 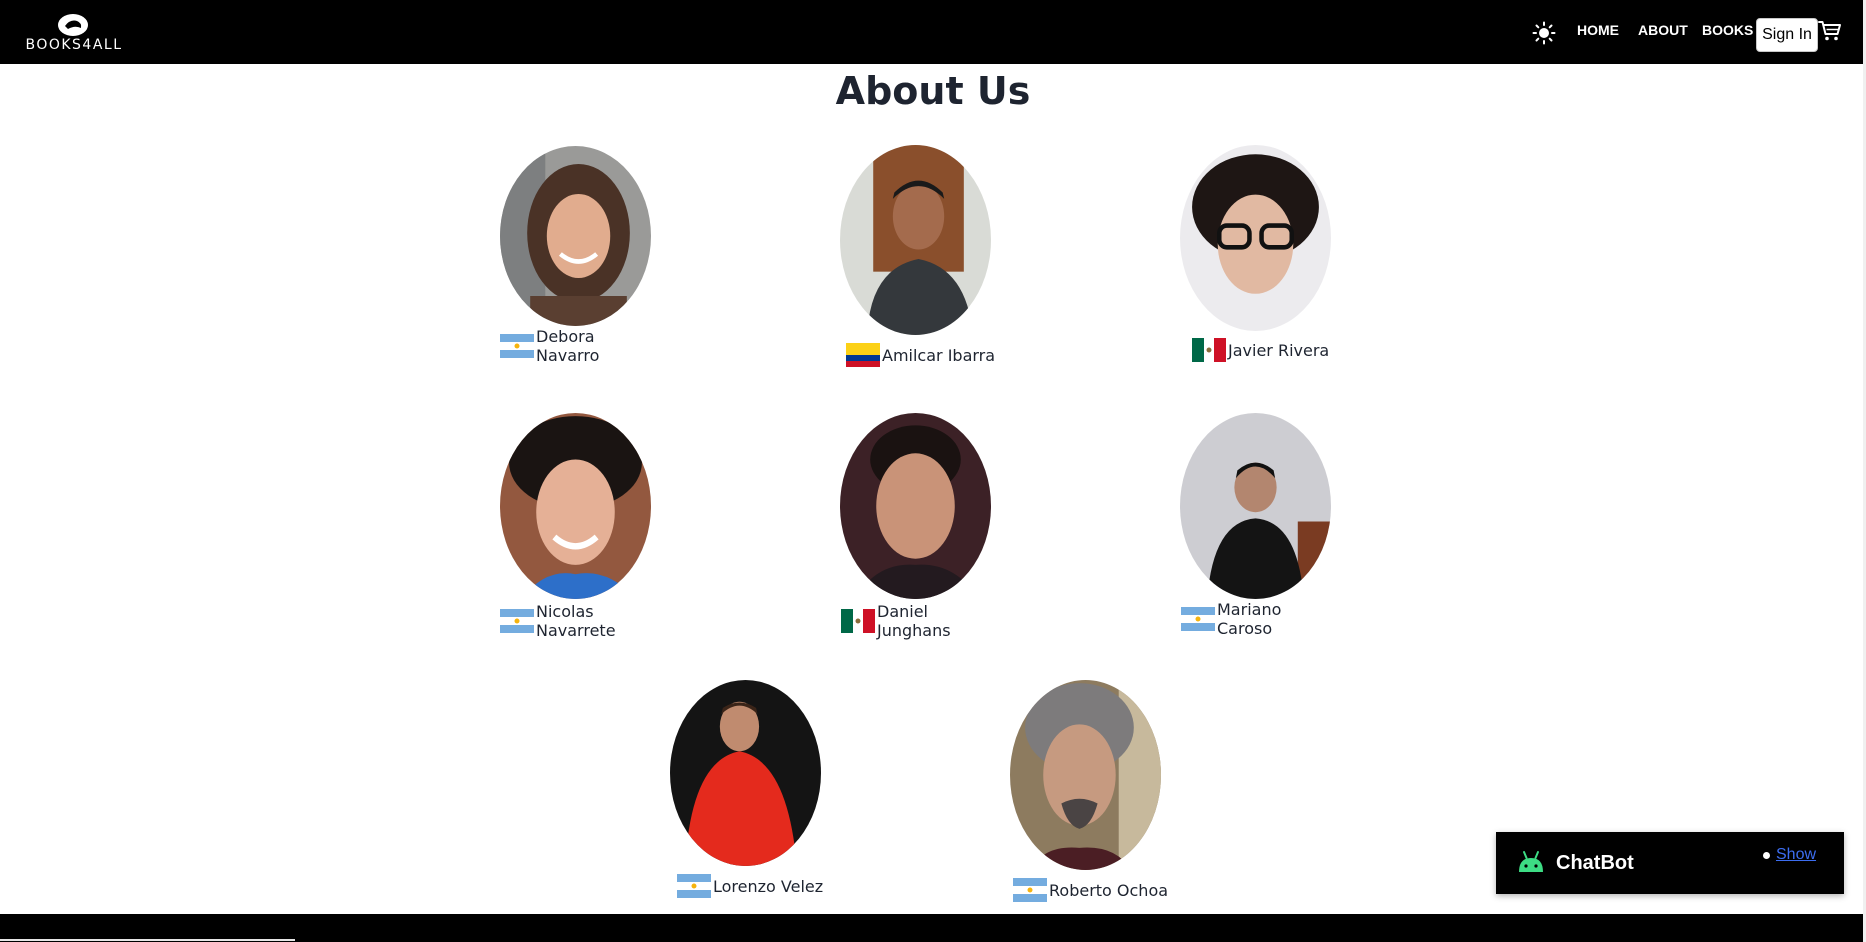 What do you see at coordinates (1830, 31) in the screenshot?
I see `cart-icon` at bounding box center [1830, 31].